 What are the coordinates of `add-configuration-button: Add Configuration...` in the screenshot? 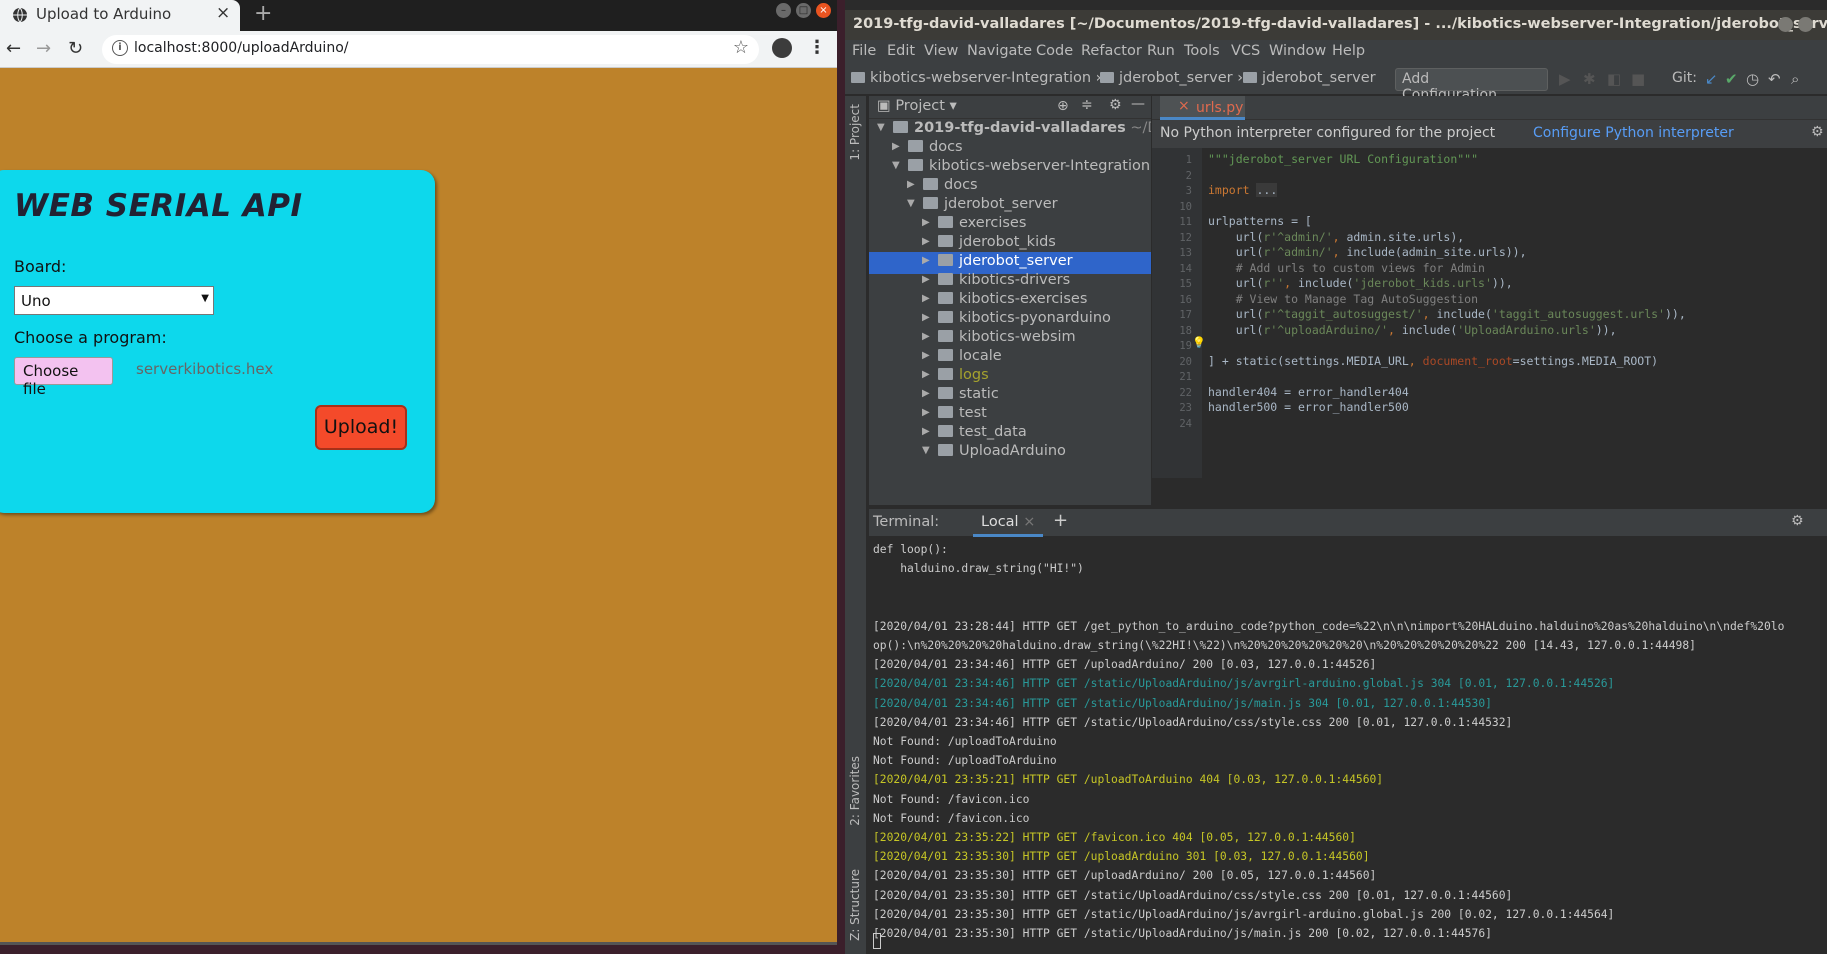 It's located at (1471, 85).